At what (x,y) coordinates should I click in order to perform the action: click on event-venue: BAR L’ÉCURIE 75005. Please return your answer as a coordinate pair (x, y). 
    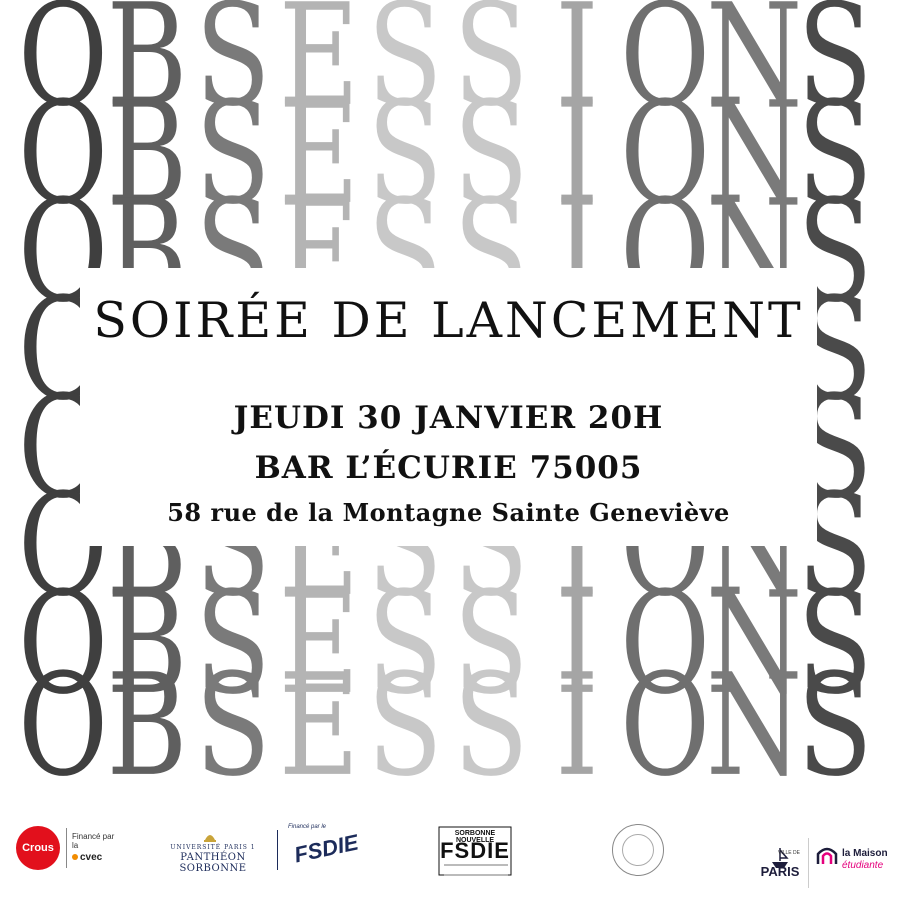
    Looking at the image, I should click on (448, 468).